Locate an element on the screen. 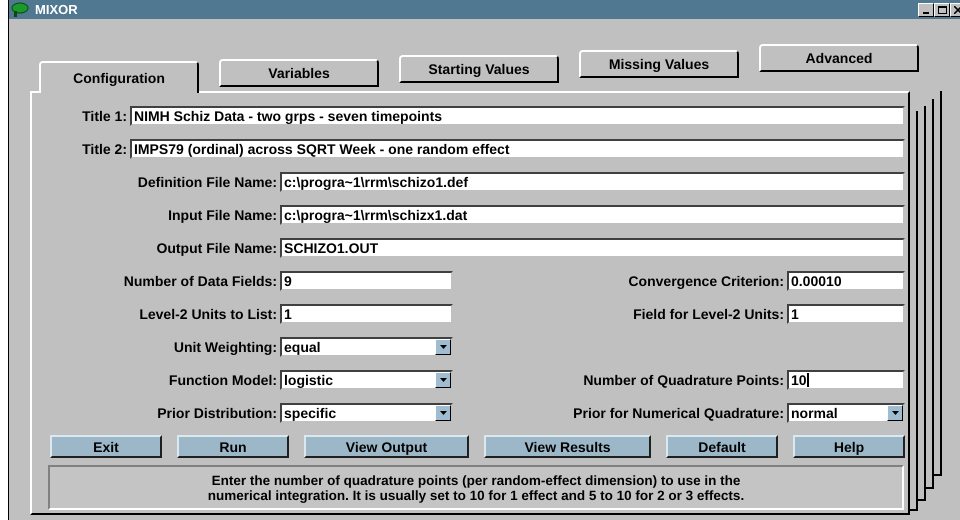 The image size is (960, 520). field-label: Number of Quadrature Points: is located at coordinates (683, 380).